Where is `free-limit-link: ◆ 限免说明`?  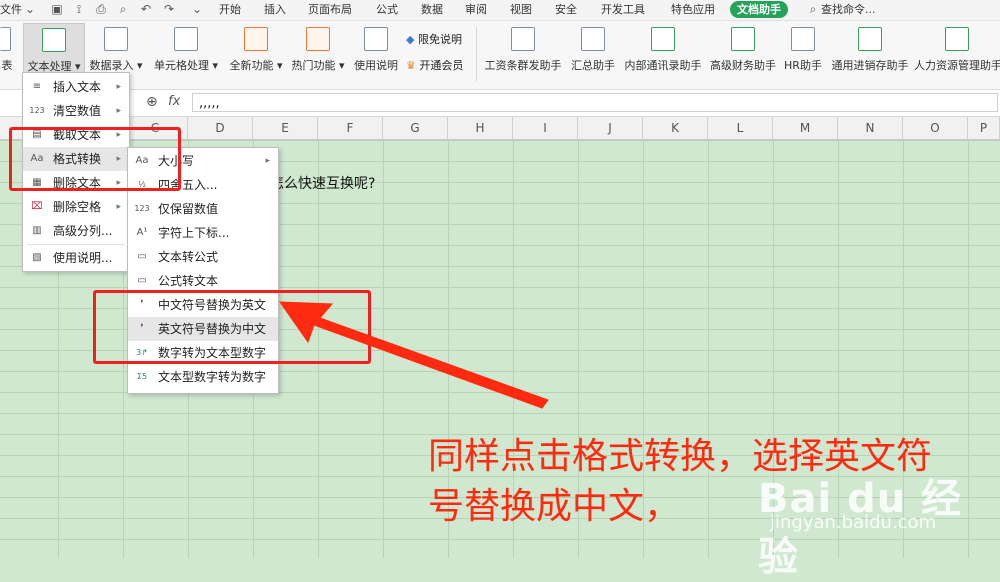
free-limit-link: ◆ 限免说明 is located at coordinates (434, 39).